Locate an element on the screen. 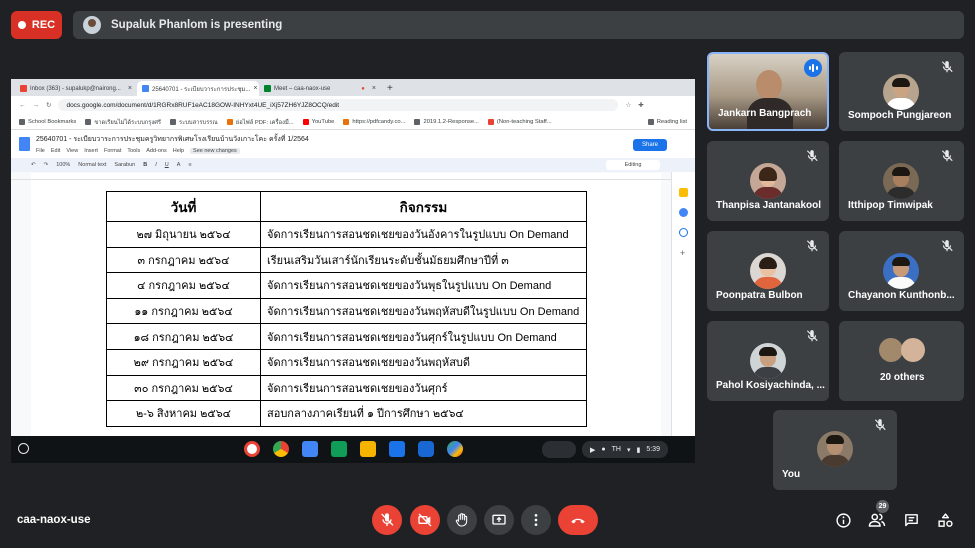 This screenshot has height=548, width=975. date-cell: ๑๑ กรกฎาคม ๒๕๖๔ is located at coordinates (183, 311).